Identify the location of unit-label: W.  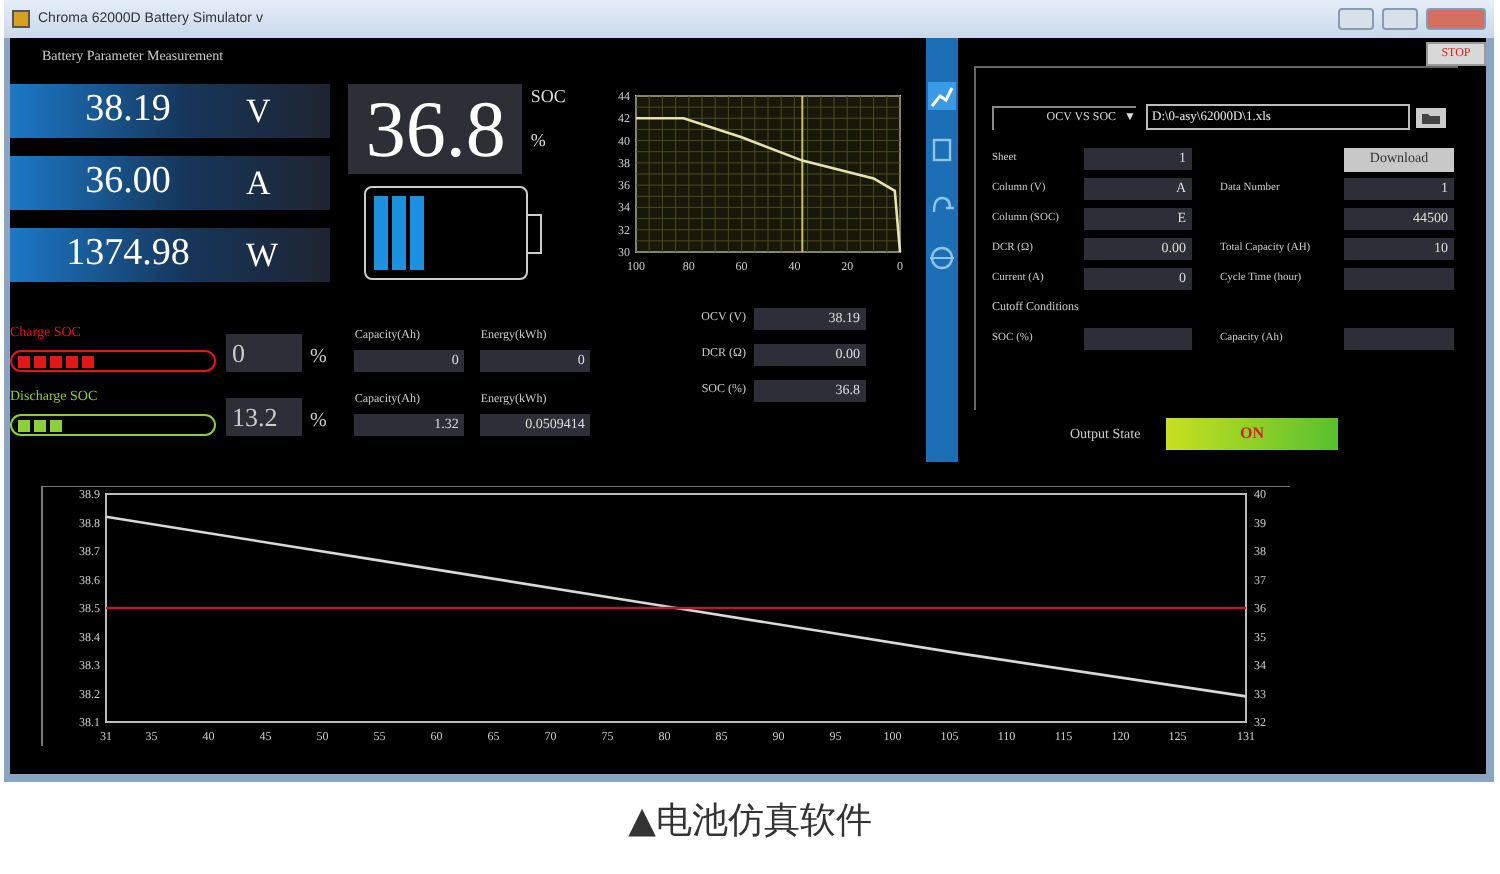
(262, 255).